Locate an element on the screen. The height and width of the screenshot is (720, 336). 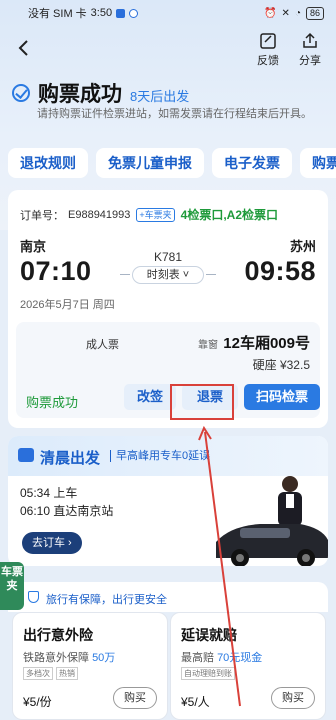
insurance-desc-text: 最高赔 is located at coordinates (197, 658).